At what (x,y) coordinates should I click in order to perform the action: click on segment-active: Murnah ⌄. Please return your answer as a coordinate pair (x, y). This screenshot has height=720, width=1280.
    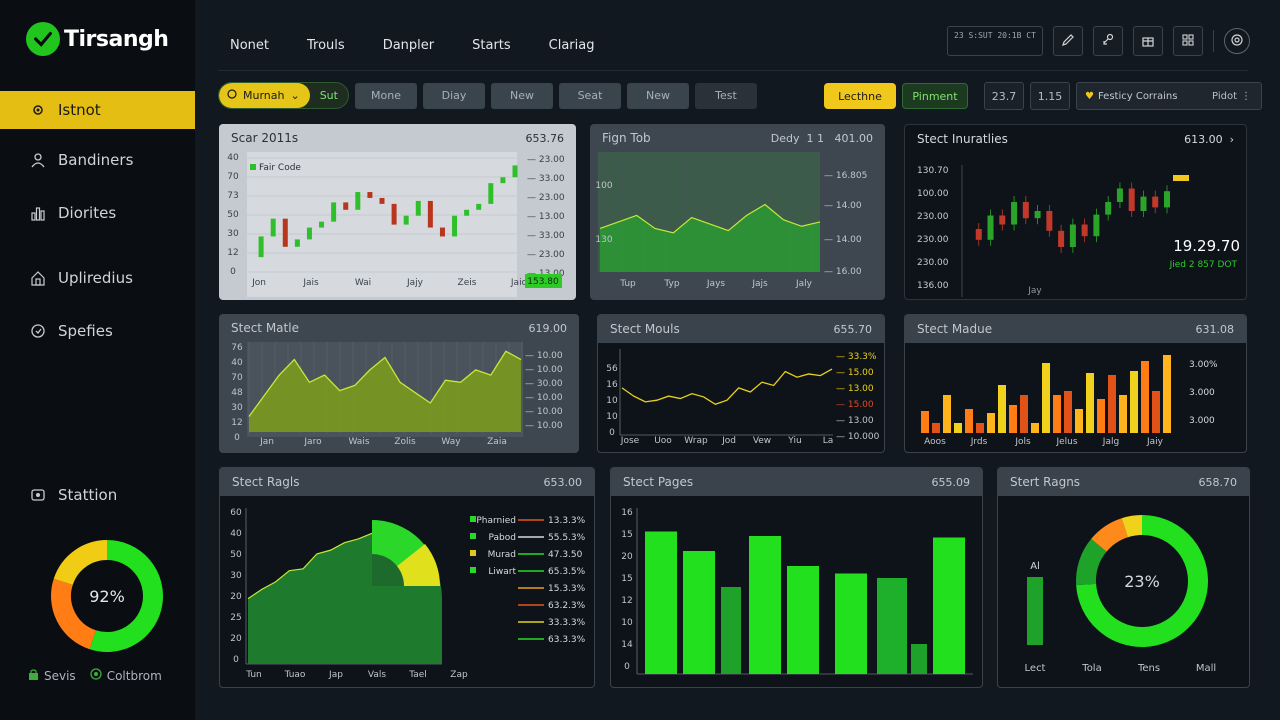
    Looking at the image, I should click on (264, 95).